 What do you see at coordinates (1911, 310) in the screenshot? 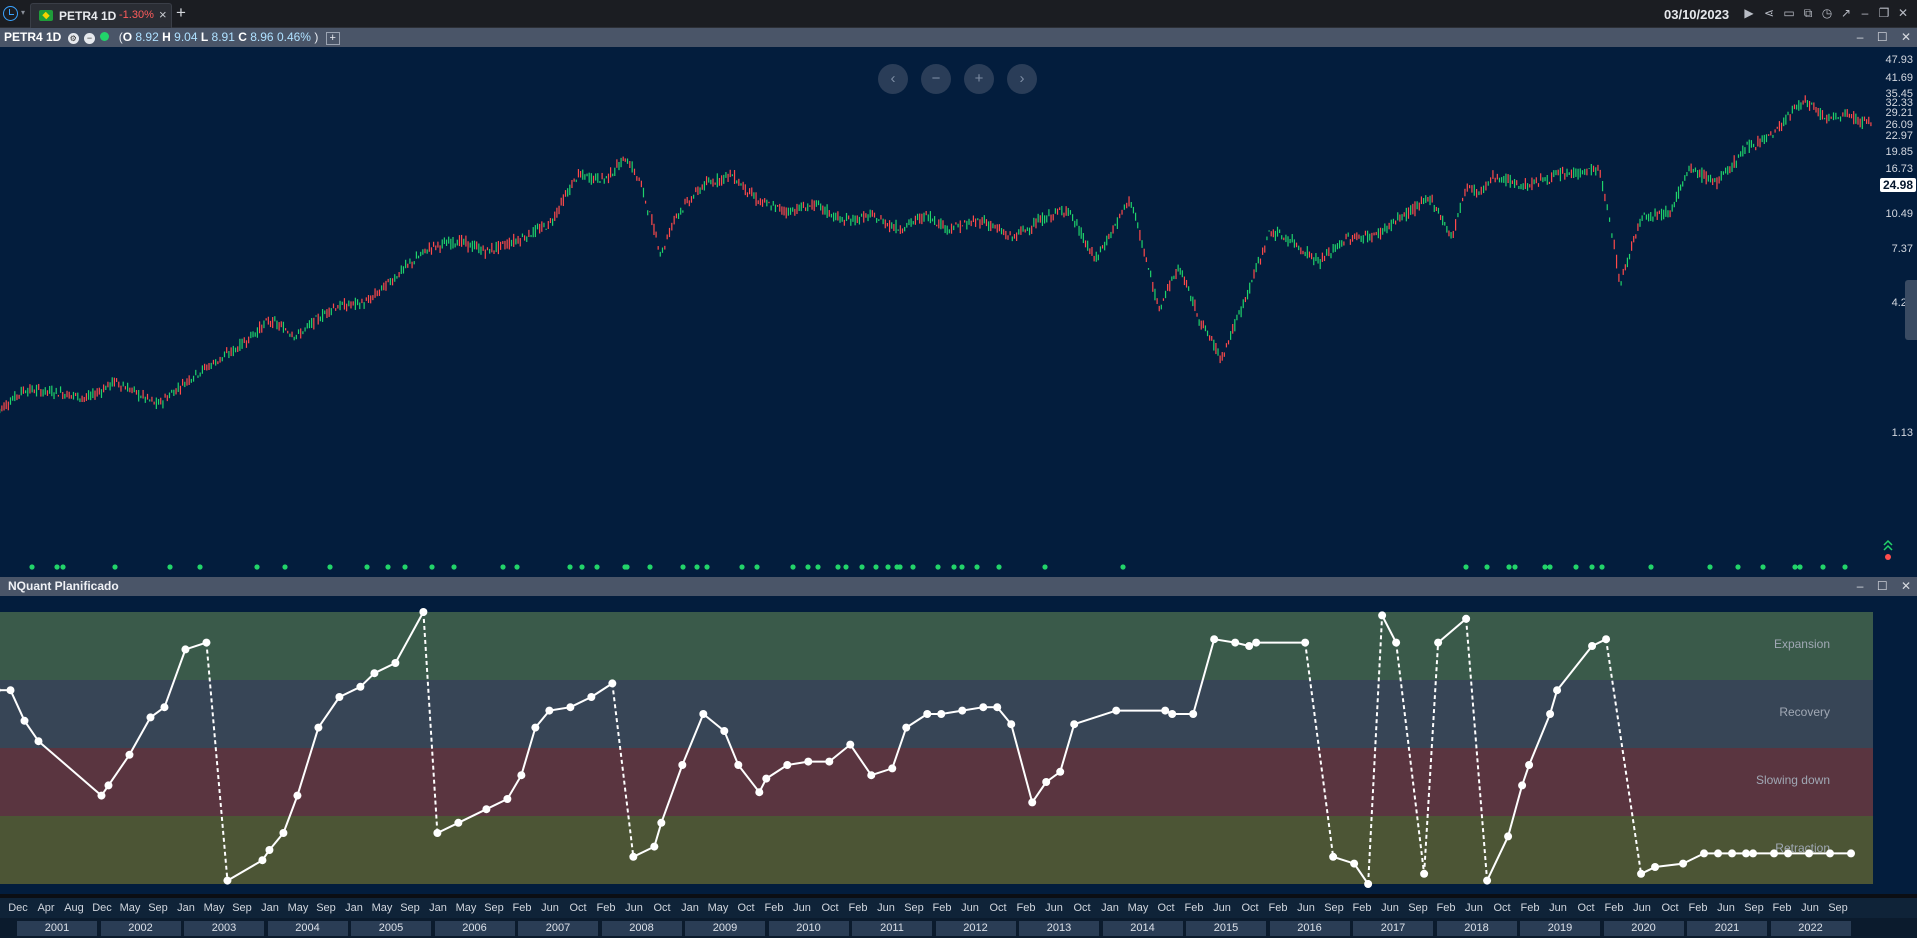
I see `side-panel-handle` at bounding box center [1911, 310].